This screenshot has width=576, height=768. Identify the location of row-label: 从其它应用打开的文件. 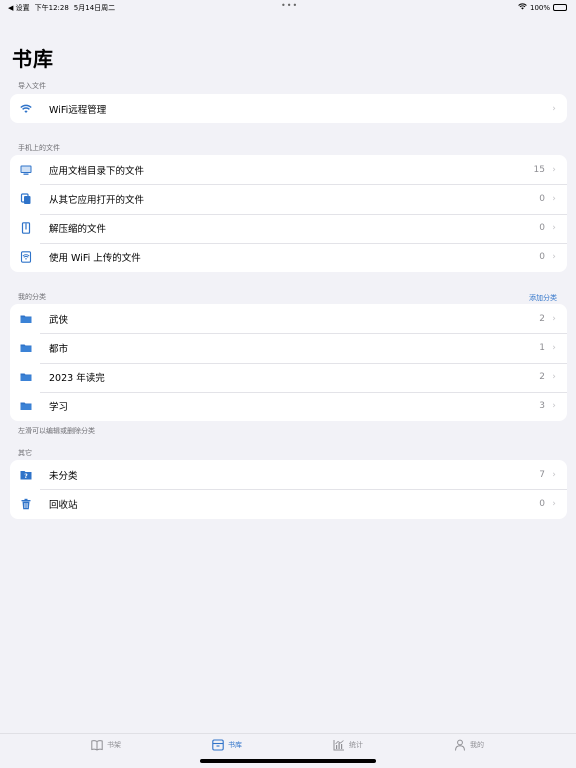
(97, 200).